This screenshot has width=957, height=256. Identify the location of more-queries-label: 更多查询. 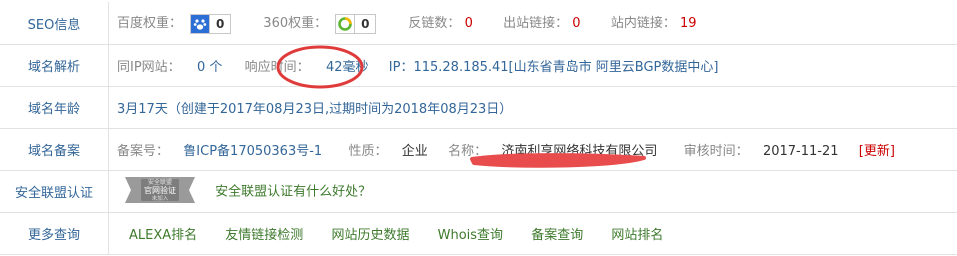
(54, 233).